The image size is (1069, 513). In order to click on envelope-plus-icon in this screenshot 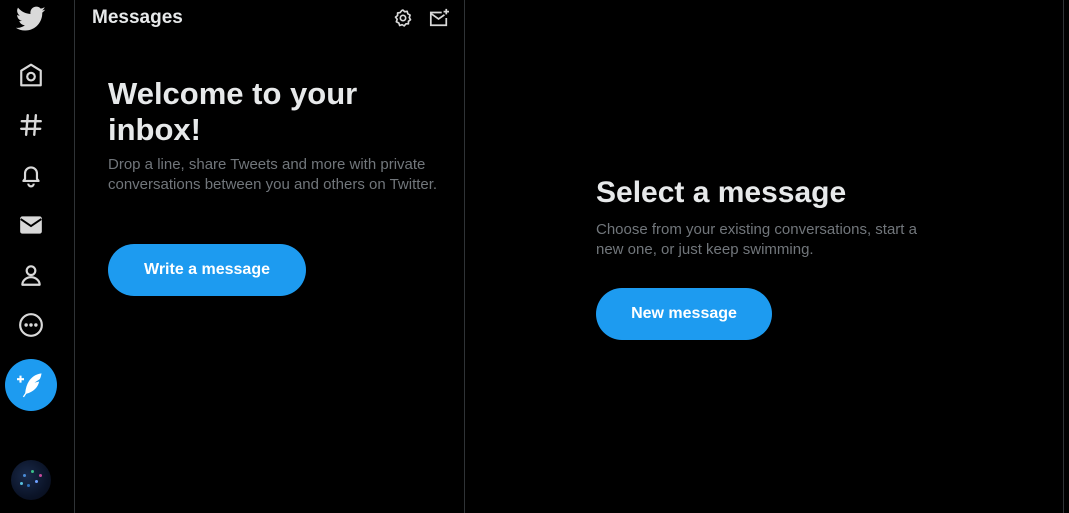, I will do `click(439, 17)`.